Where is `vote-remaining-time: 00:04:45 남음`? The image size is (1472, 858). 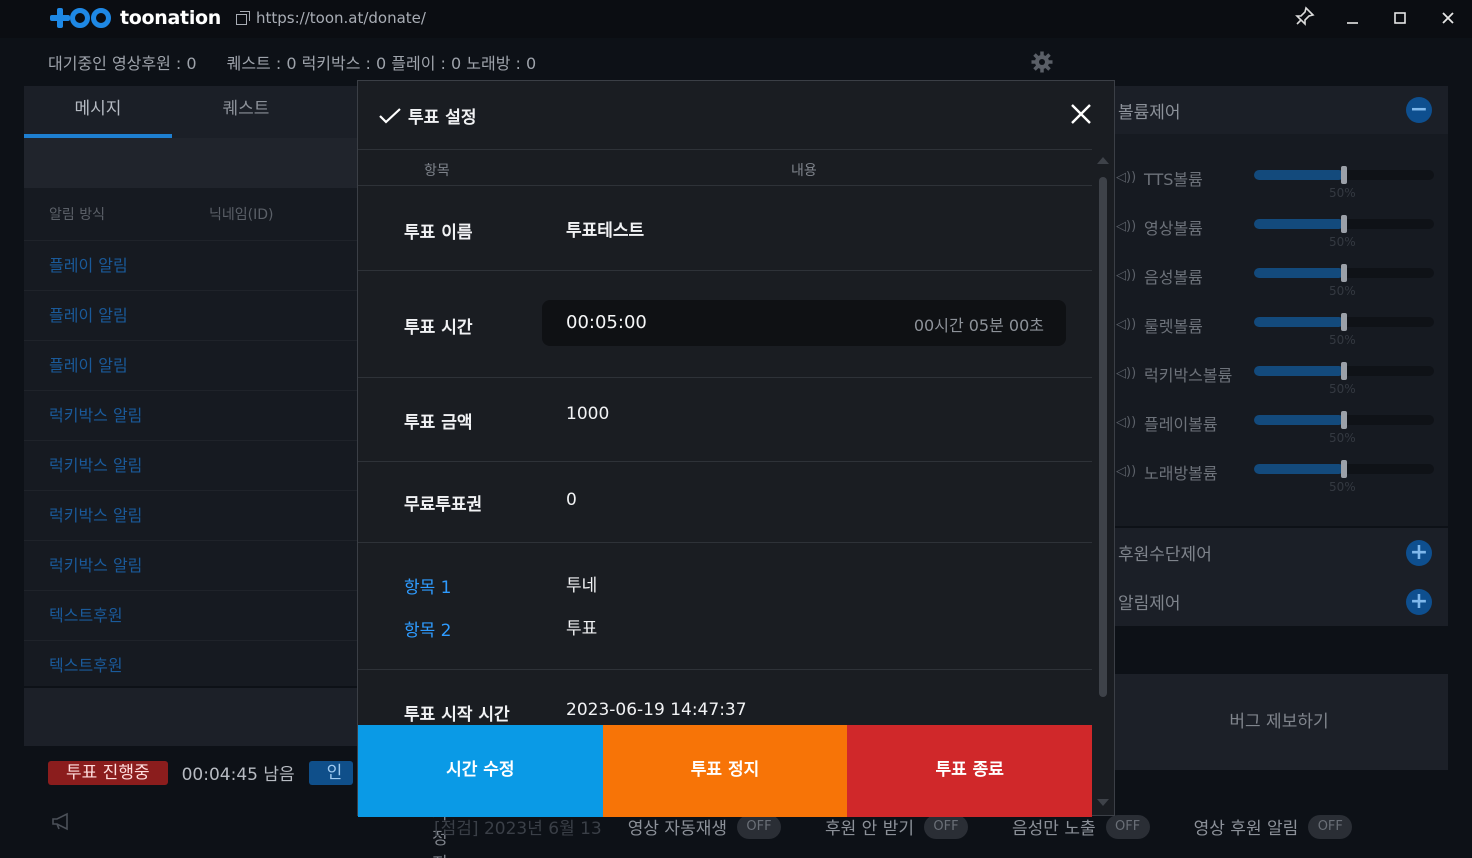 vote-remaining-time: 00:04:45 남음 is located at coordinates (238, 775).